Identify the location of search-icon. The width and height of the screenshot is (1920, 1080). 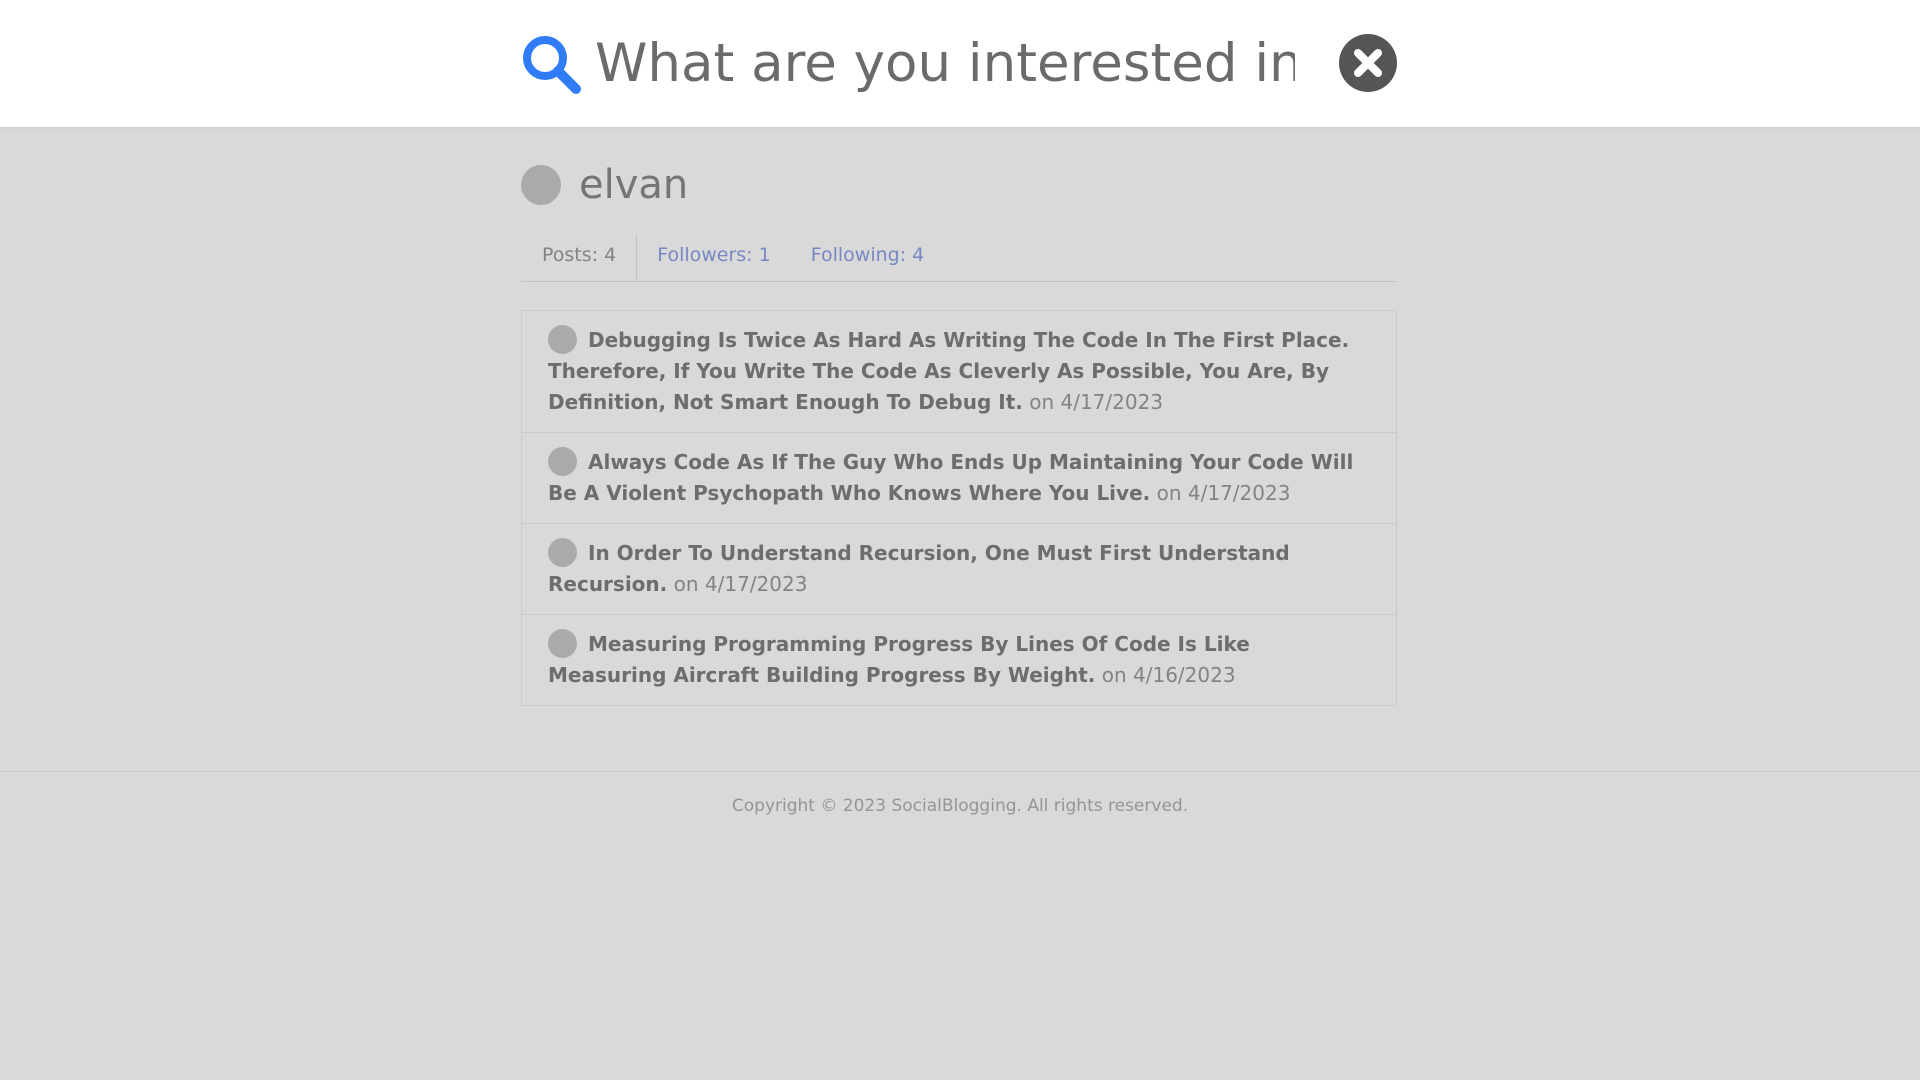
(552, 65).